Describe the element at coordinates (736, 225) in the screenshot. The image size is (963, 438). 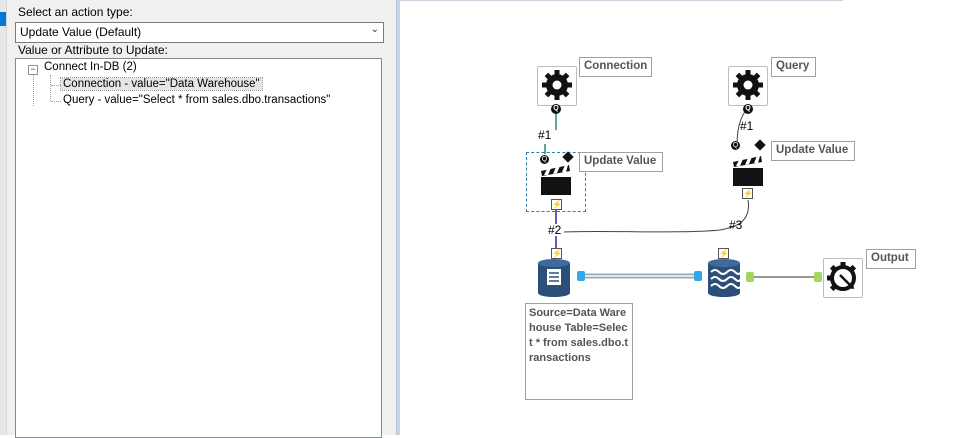
I see `connection-label: #3` at that location.